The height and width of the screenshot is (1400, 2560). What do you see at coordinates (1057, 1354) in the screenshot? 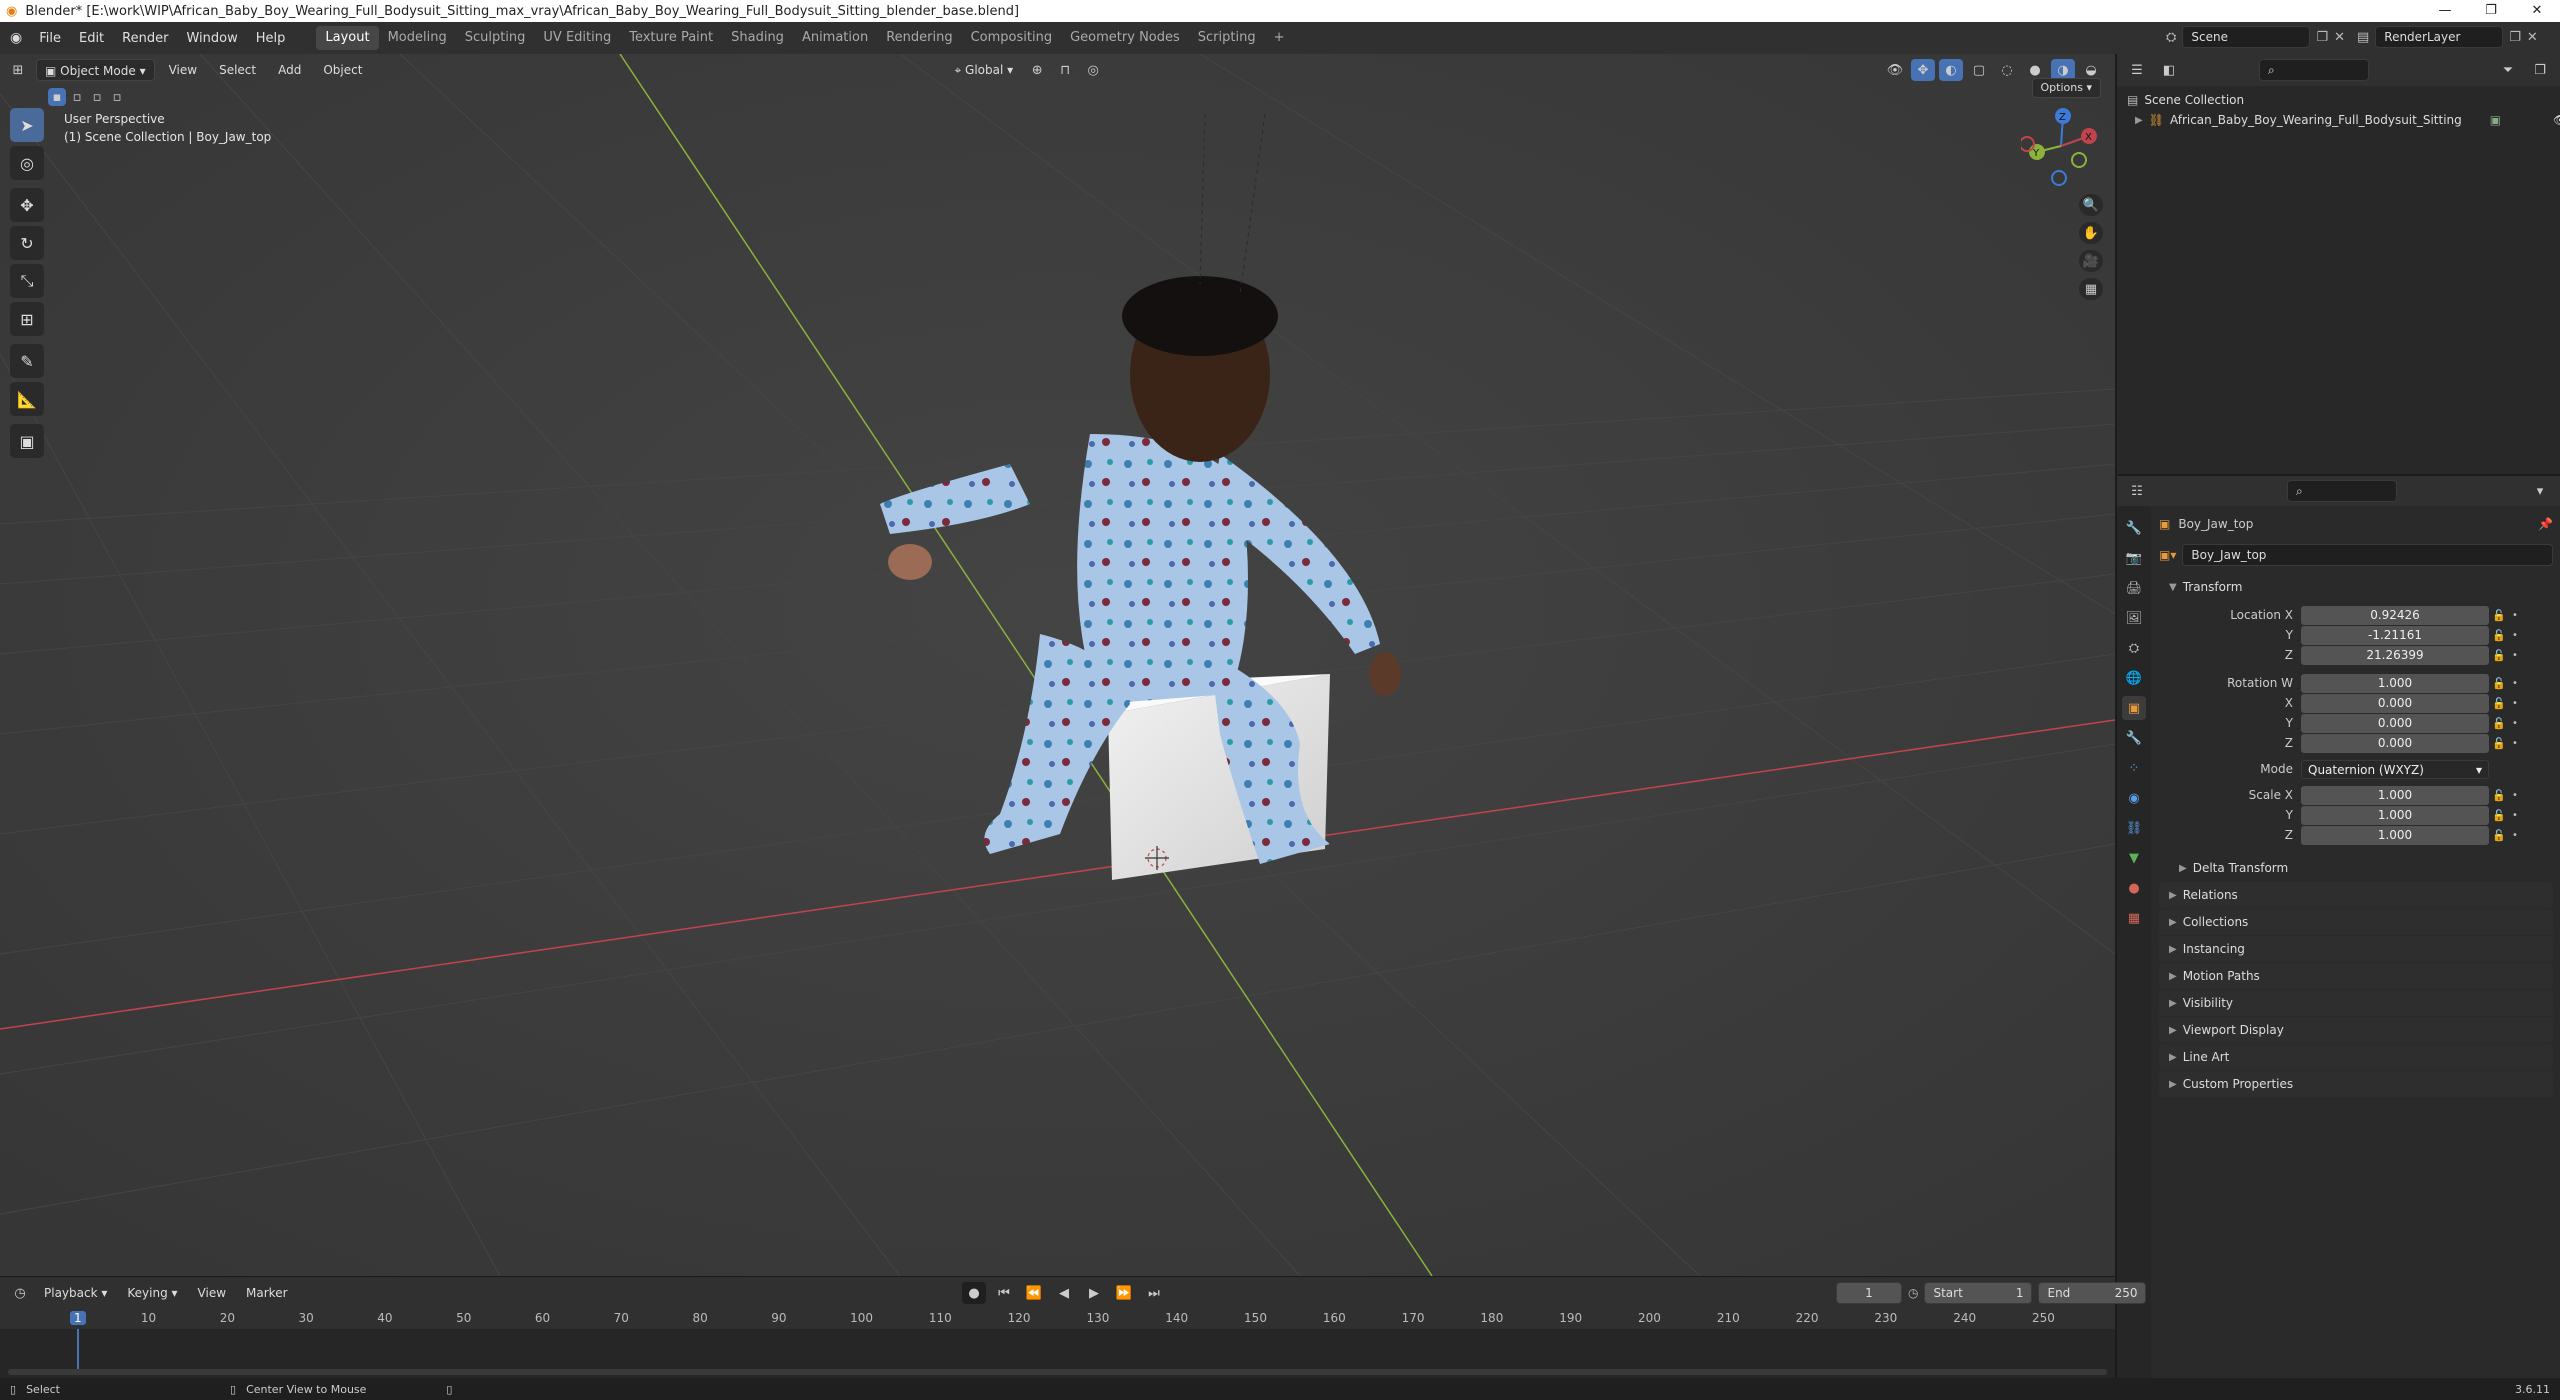
I see `timeline-body` at bounding box center [1057, 1354].